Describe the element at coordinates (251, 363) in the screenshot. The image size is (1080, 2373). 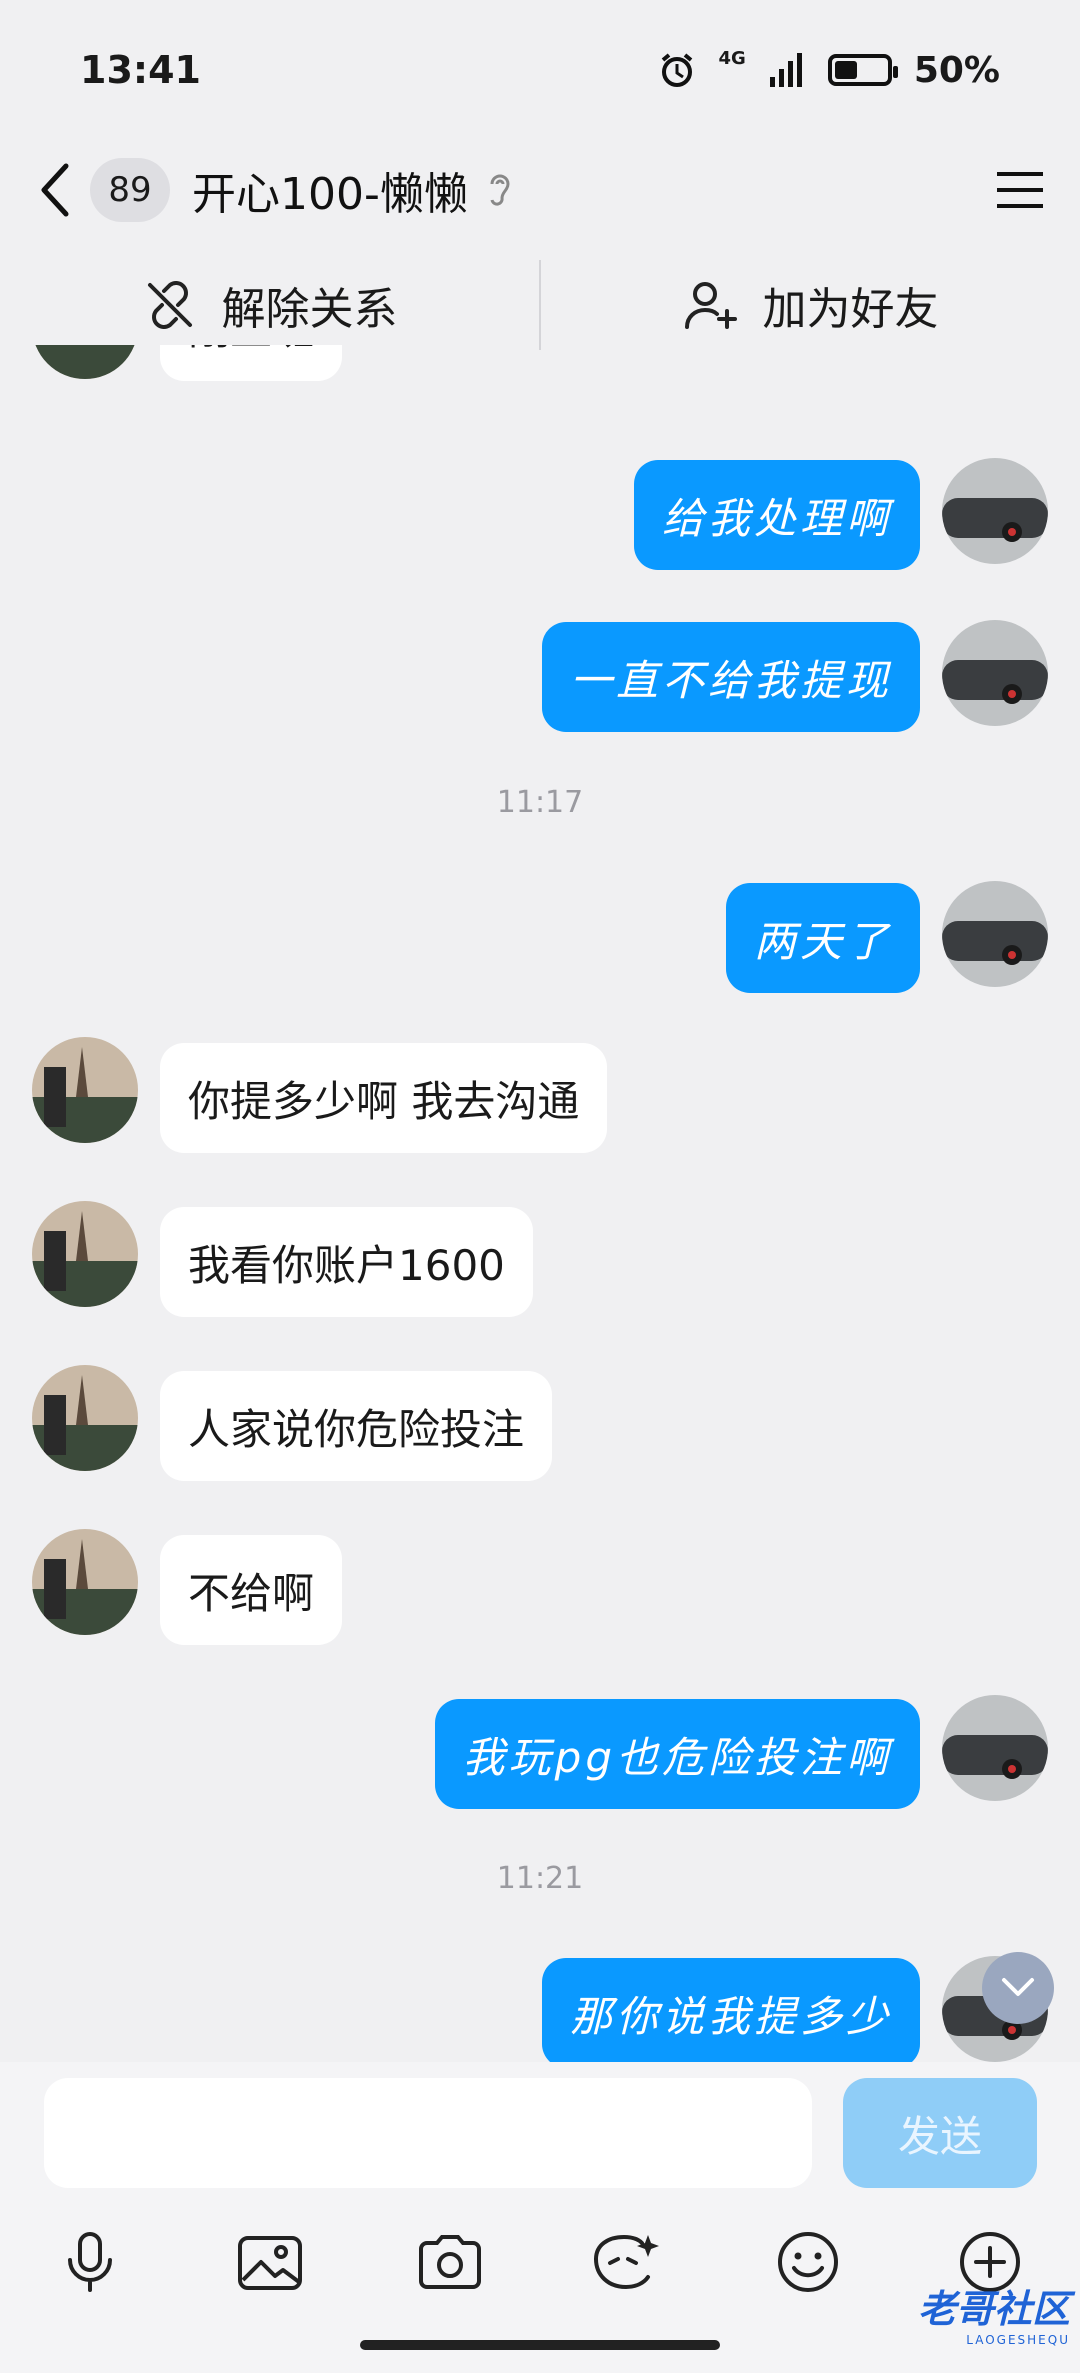
I see `message-bubble-incoming: 刚上班` at that location.